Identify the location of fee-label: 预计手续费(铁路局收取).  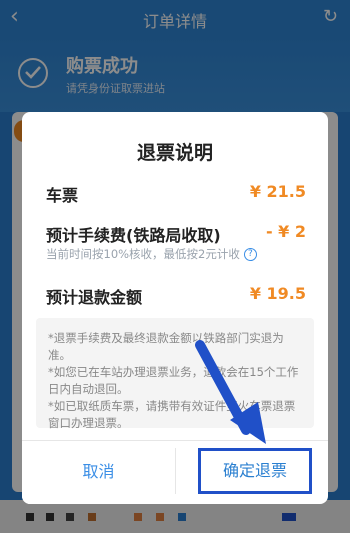
(133, 235).